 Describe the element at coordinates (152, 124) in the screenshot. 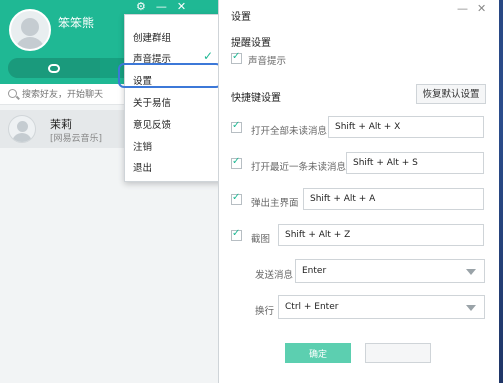

I see `menu-item-feedback: 意见反馈` at that location.